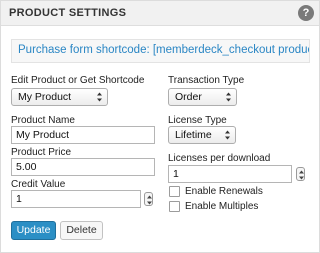 Image resolution: width=320 pixels, height=253 pixels. I want to click on enable-multiples-label: Enable Multiples, so click(222, 206).